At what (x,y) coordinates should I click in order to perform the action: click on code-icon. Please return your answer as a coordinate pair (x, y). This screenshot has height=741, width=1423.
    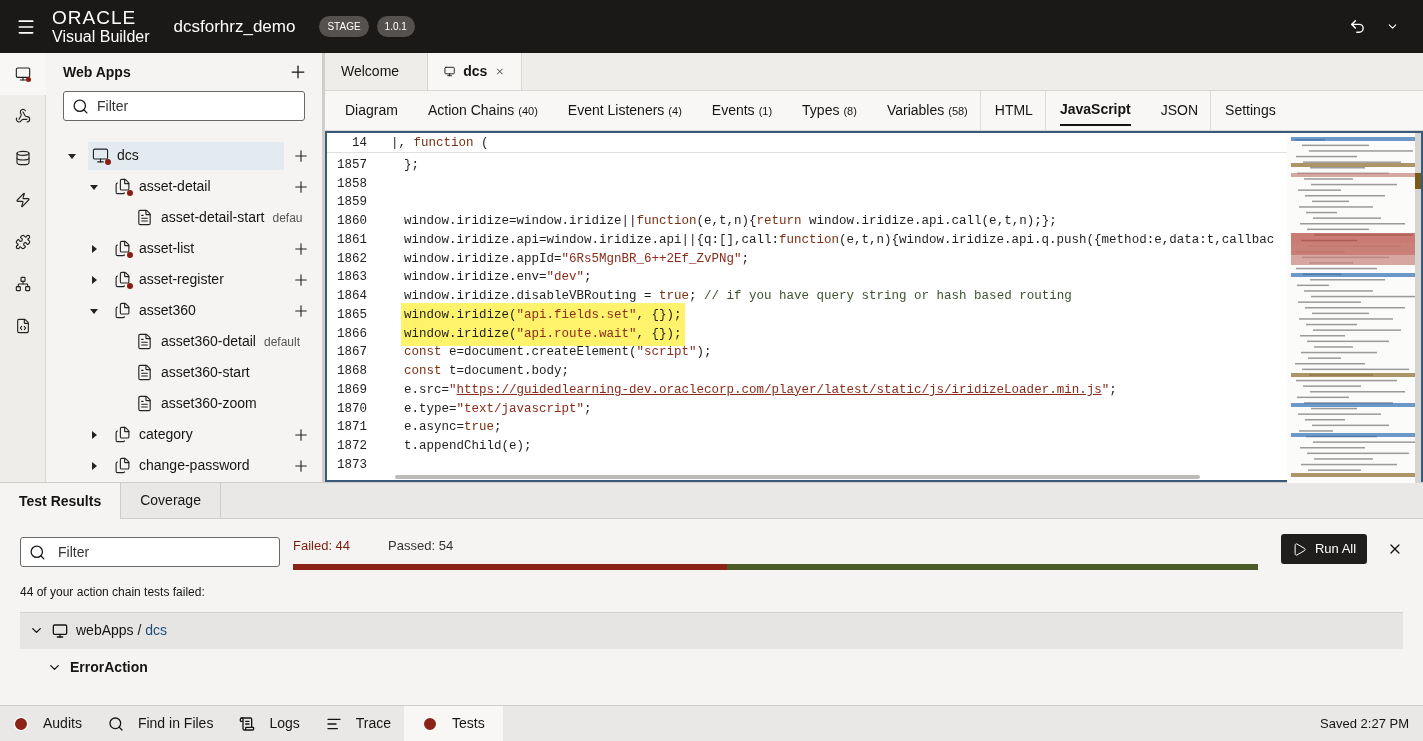
    Looking at the image, I should click on (22, 326).